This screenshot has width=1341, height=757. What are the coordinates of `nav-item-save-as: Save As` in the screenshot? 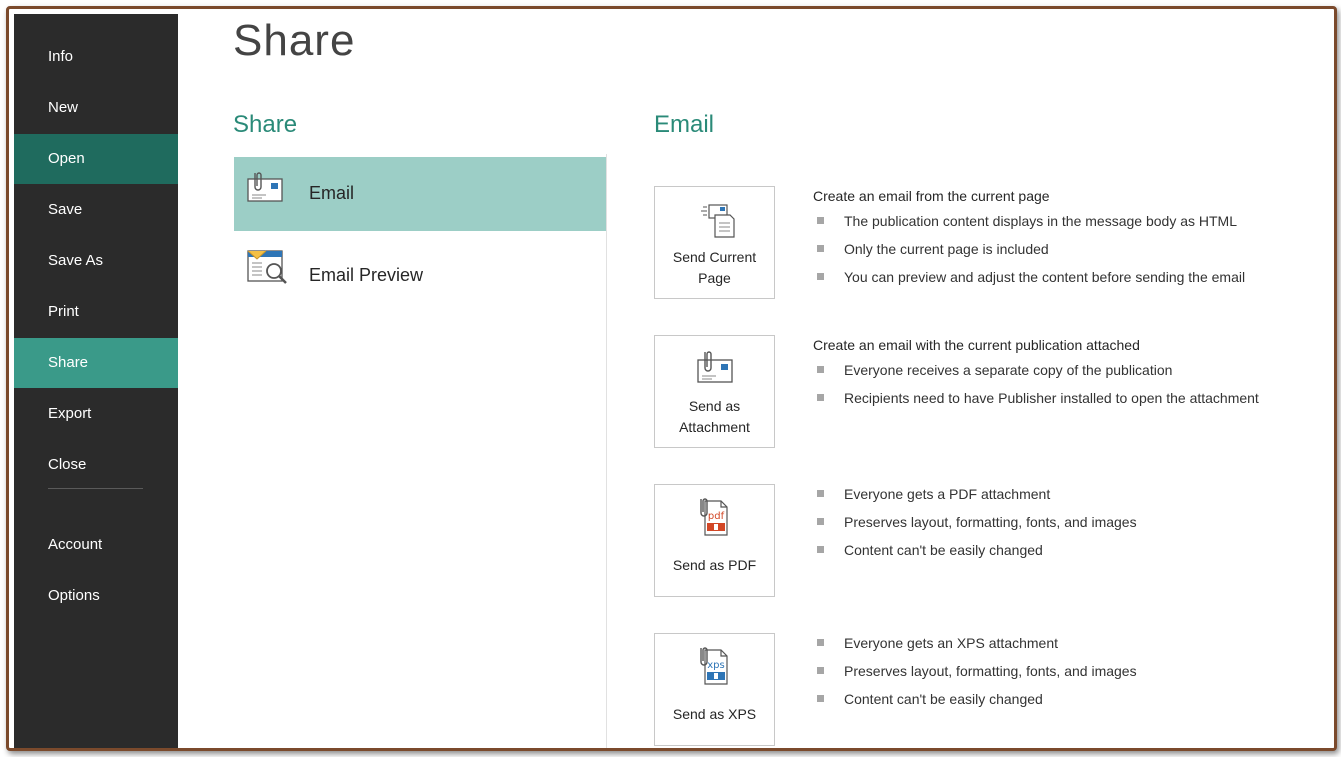 It's located at (96, 261).